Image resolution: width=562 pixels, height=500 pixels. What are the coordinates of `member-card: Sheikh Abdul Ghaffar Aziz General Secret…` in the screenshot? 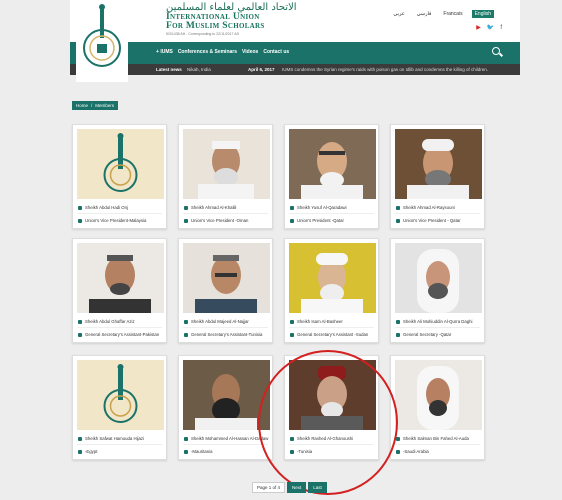 It's located at (119, 290).